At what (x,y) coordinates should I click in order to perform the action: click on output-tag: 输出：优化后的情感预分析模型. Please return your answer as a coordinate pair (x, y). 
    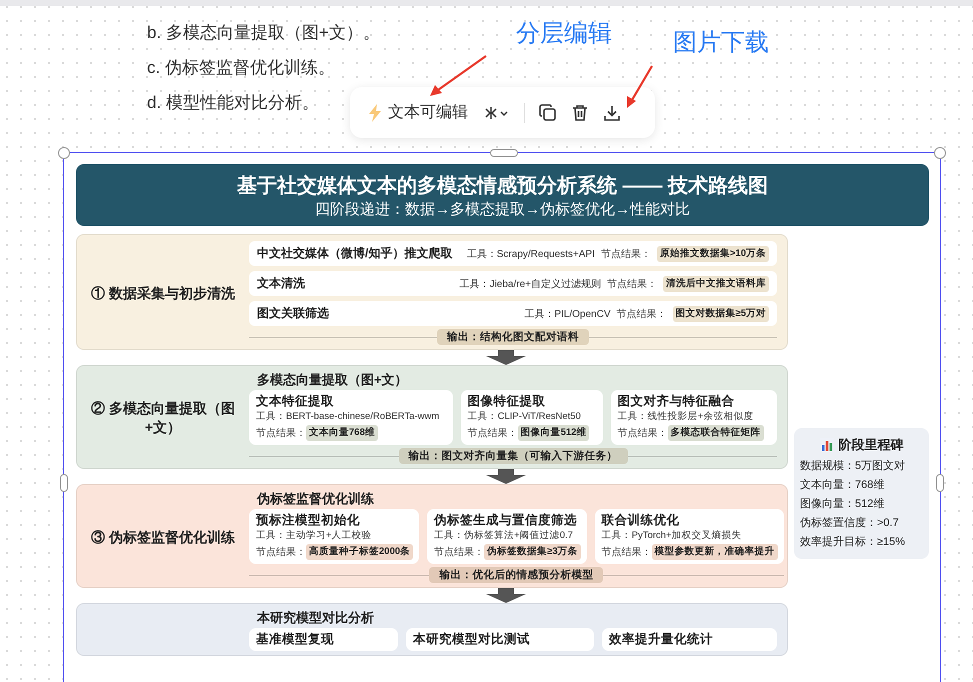
    Looking at the image, I should click on (516, 575).